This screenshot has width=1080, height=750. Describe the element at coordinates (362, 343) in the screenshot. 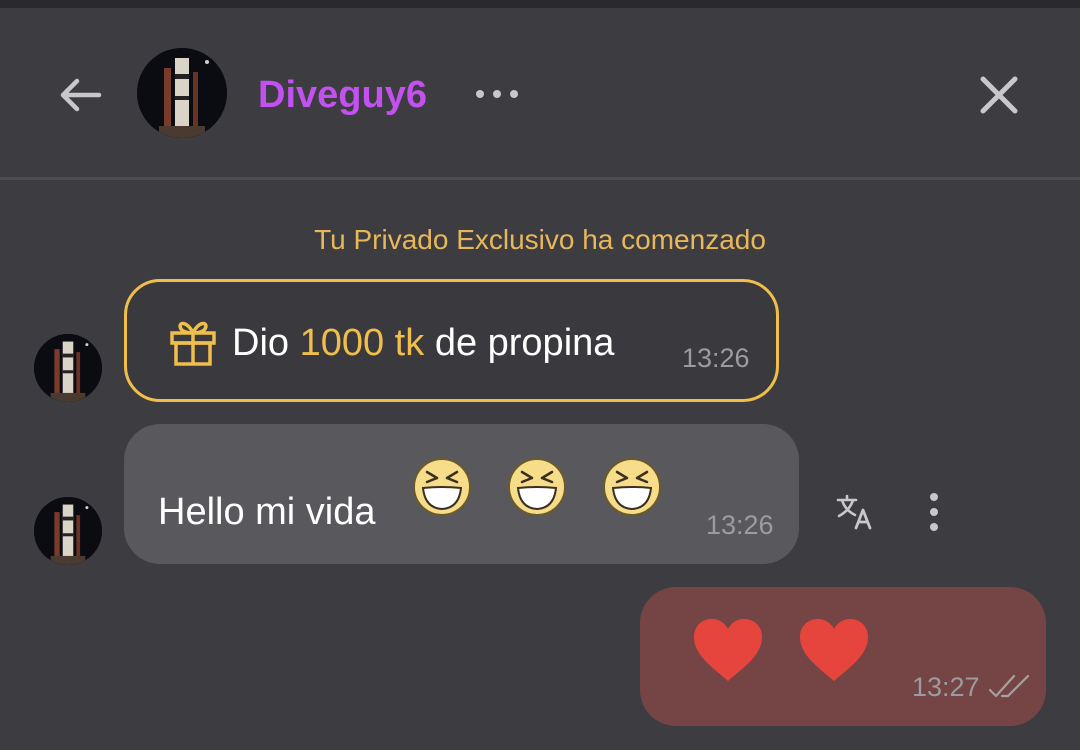

I see `tip-amount: 1000 tk` at that location.